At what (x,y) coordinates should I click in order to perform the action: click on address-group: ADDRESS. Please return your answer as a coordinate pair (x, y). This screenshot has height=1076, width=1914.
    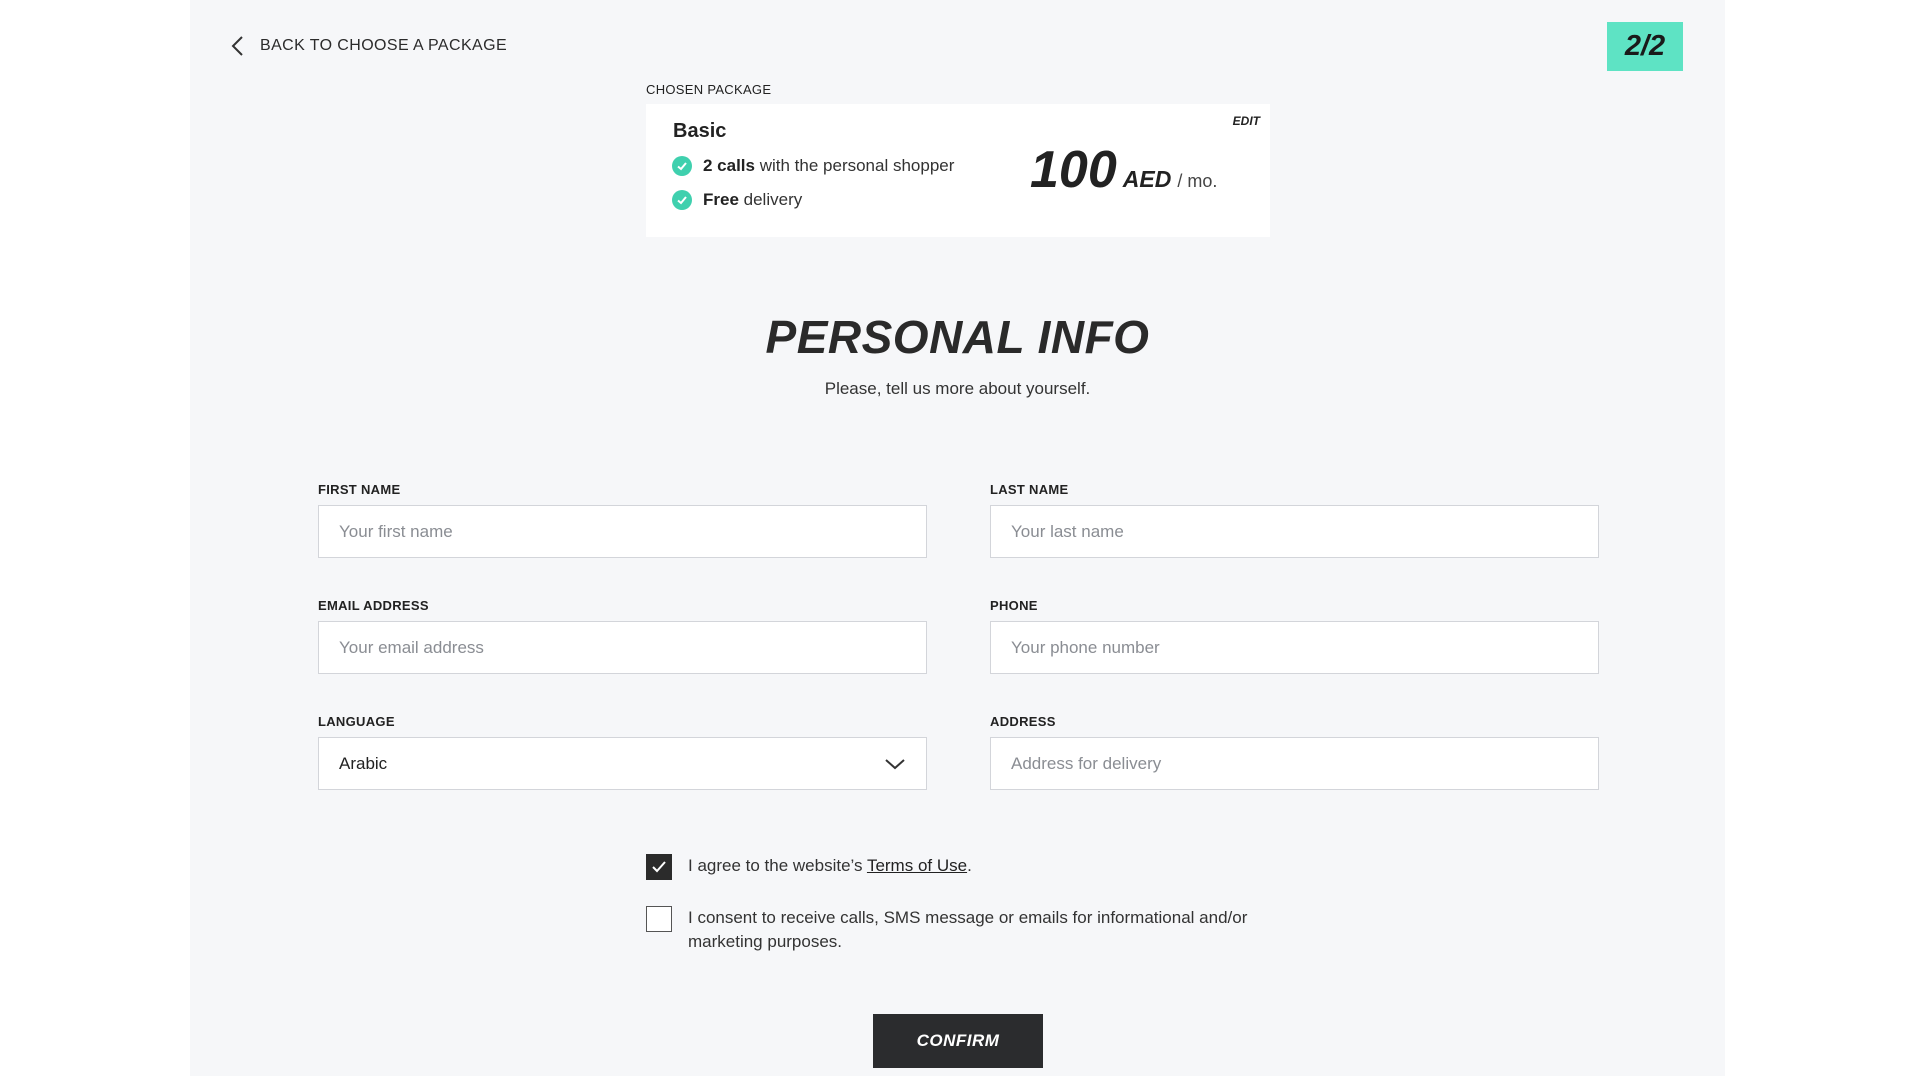
    Looking at the image, I should click on (1294, 752).